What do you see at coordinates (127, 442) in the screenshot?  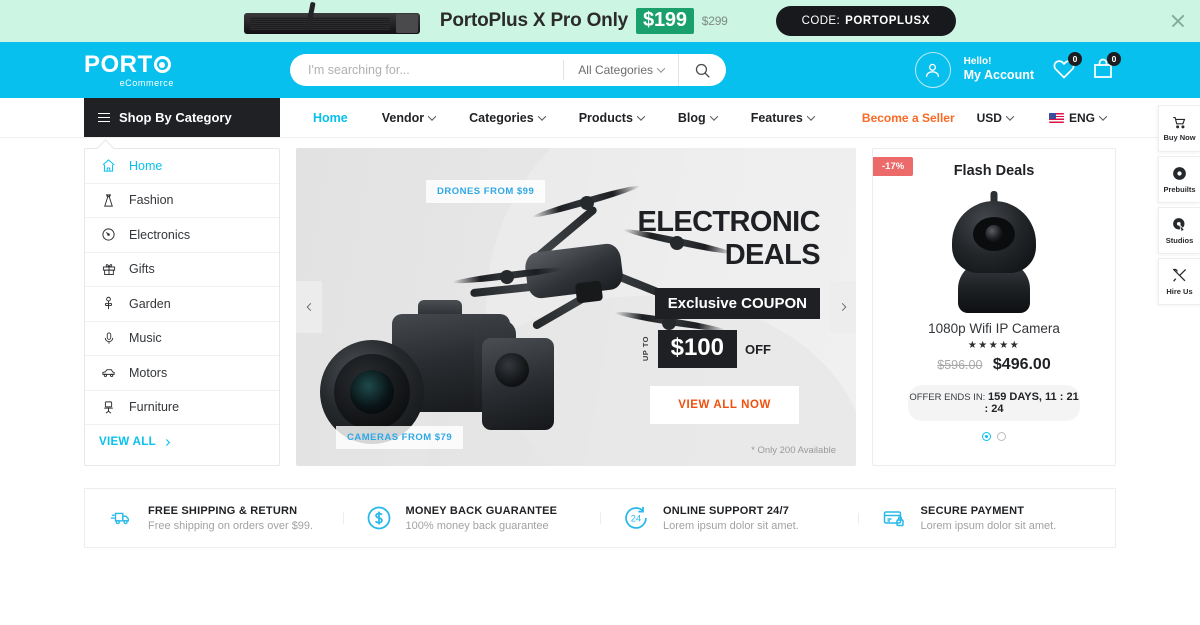 I see `sidebar-view-all-label: VIEW ALL` at bounding box center [127, 442].